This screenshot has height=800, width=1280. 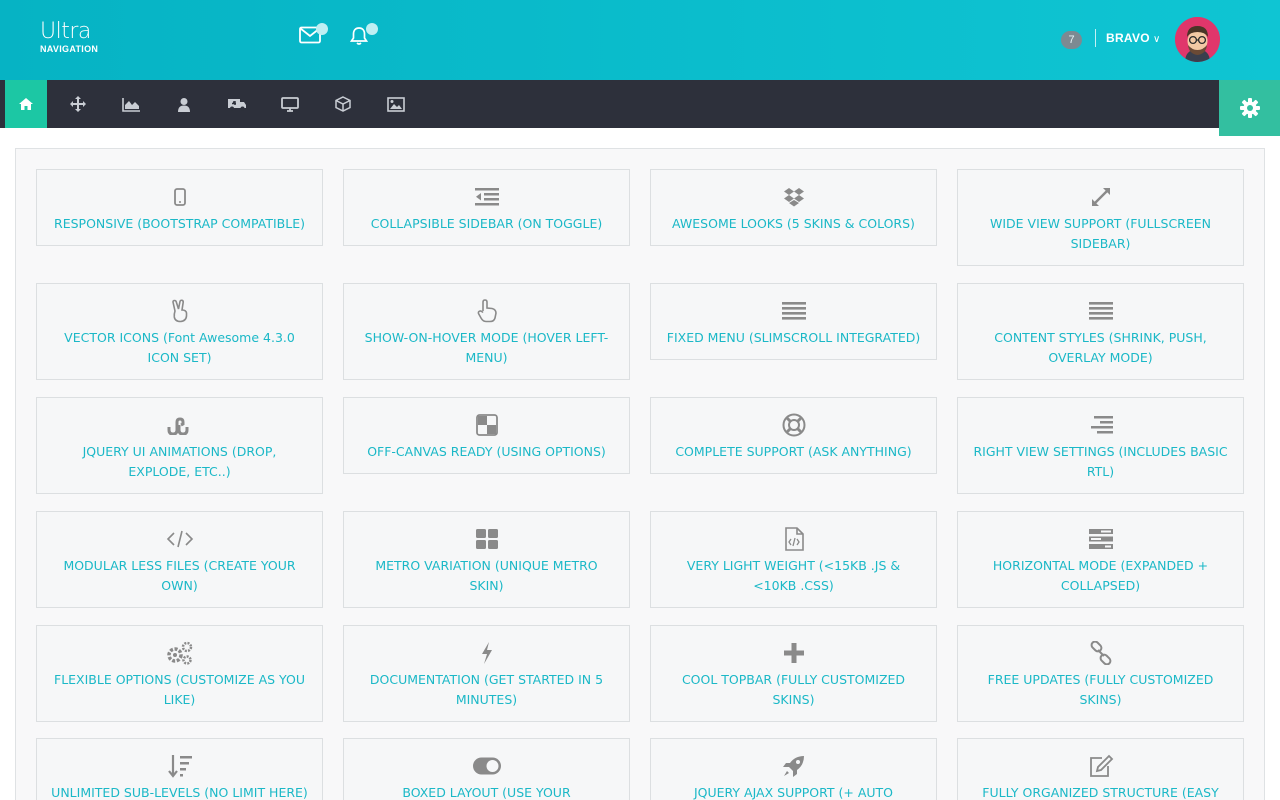 What do you see at coordinates (1197, 39) in the screenshot?
I see `avatar` at bounding box center [1197, 39].